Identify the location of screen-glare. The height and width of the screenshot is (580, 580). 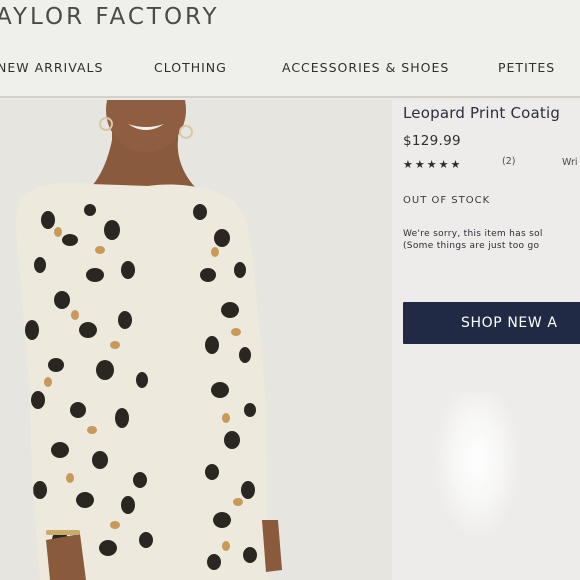
(477, 467).